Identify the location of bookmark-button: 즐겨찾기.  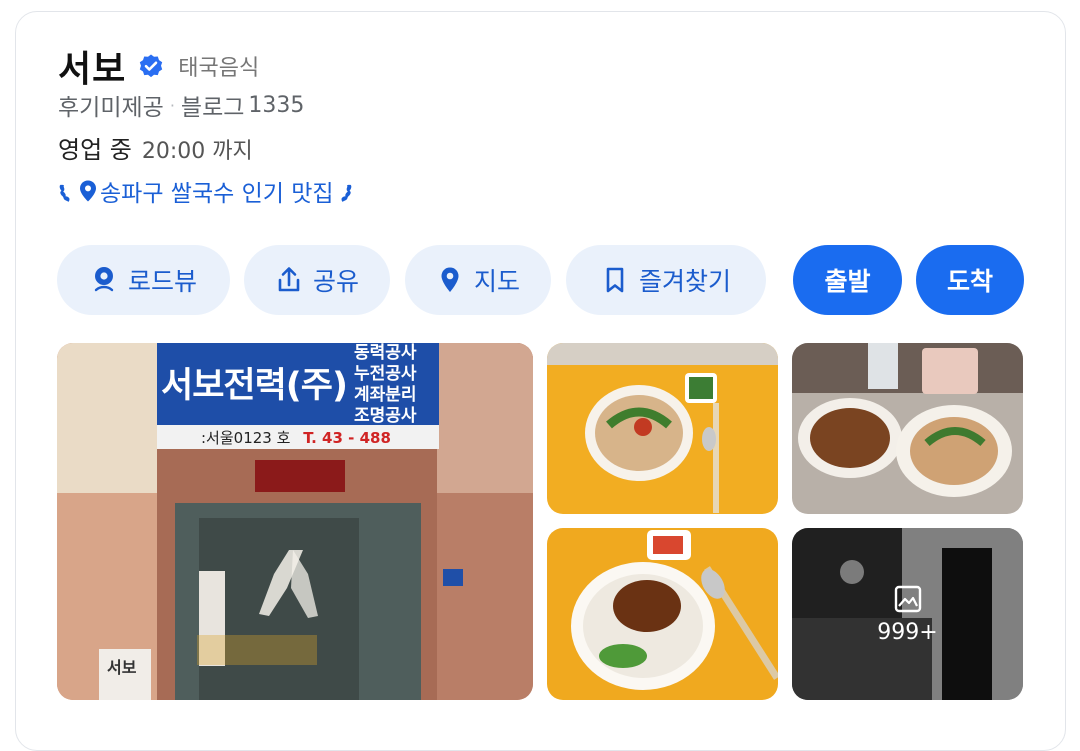
(666, 280).